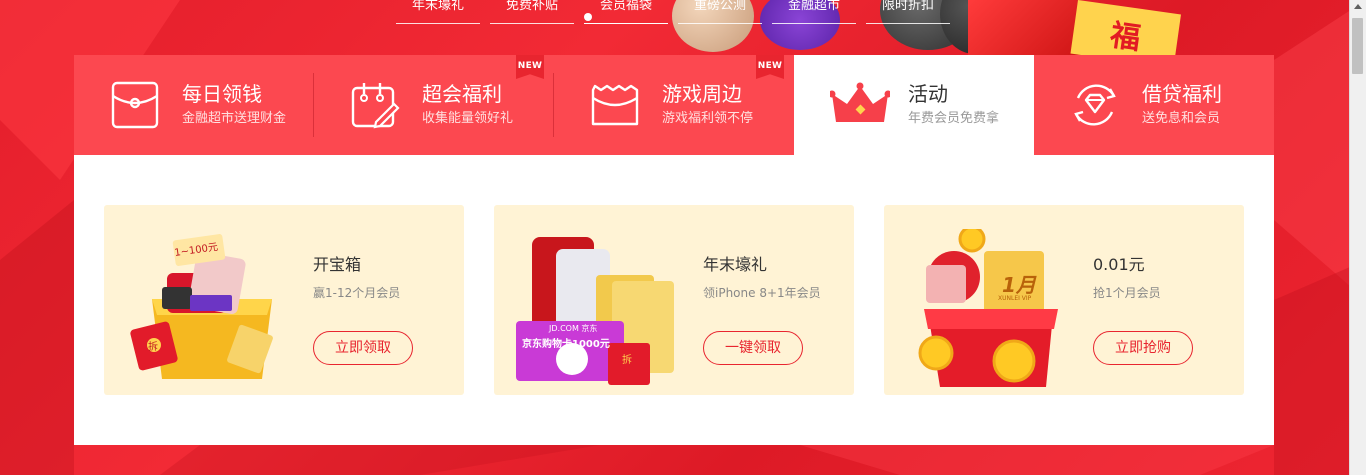 This screenshot has width=1366, height=475. What do you see at coordinates (1182, 94) in the screenshot?
I see `tab-title: 借贷福利` at bounding box center [1182, 94].